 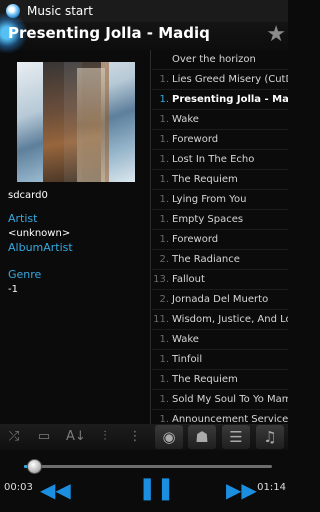 I want to click on playlist-item: 1. Lost In The Echo, so click(x=220, y=160).